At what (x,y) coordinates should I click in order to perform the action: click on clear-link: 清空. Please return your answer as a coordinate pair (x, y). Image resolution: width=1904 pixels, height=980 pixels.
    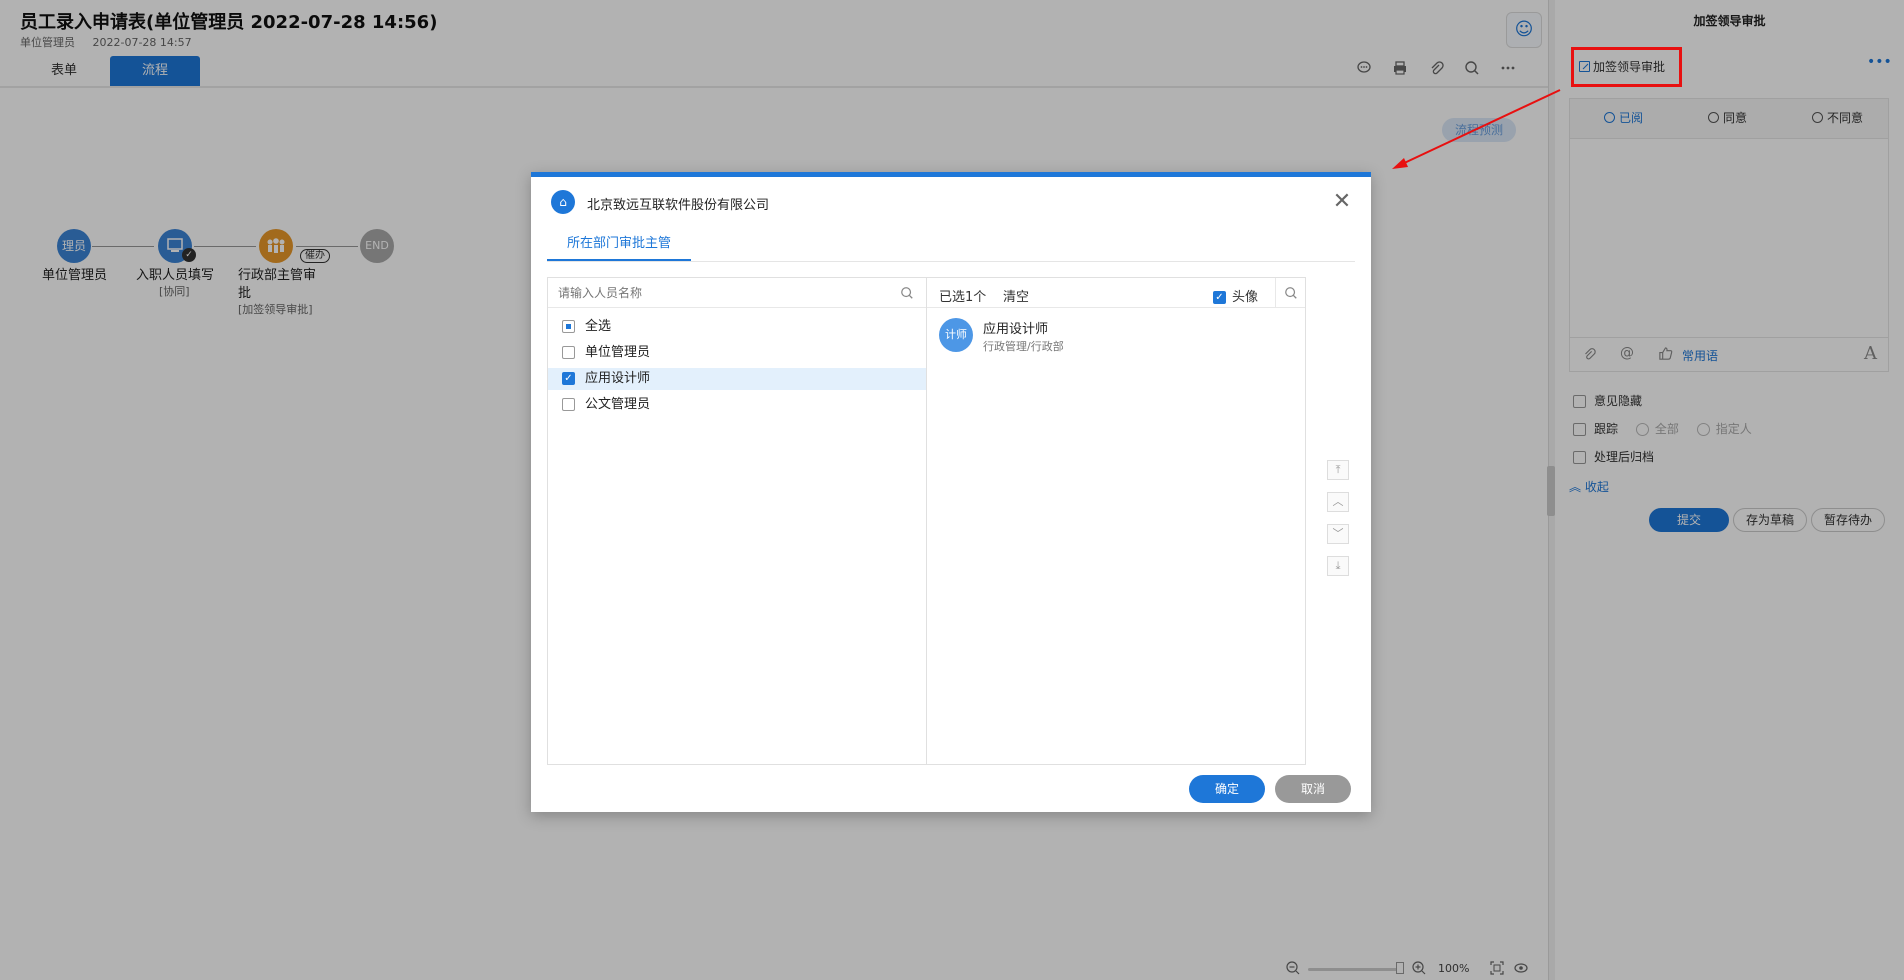
    Looking at the image, I should click on (1016, 295).